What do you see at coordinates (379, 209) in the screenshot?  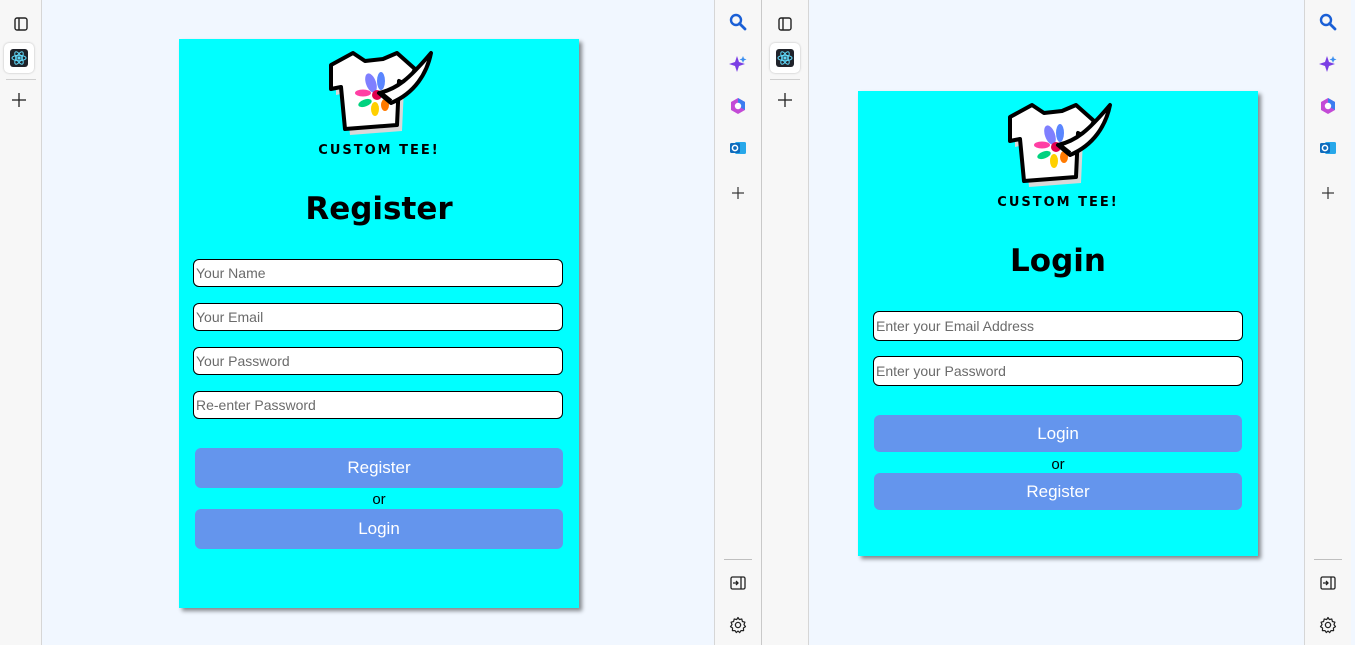 I see `register-title: Register` at bounding box center [379, 209].